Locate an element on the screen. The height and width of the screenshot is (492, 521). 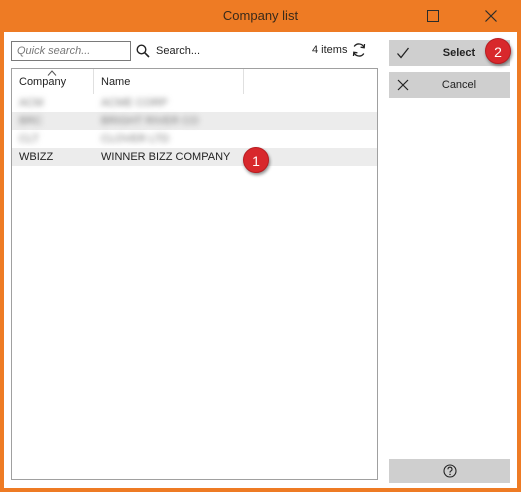
maximize-icon is located at coordinates (433, 16).